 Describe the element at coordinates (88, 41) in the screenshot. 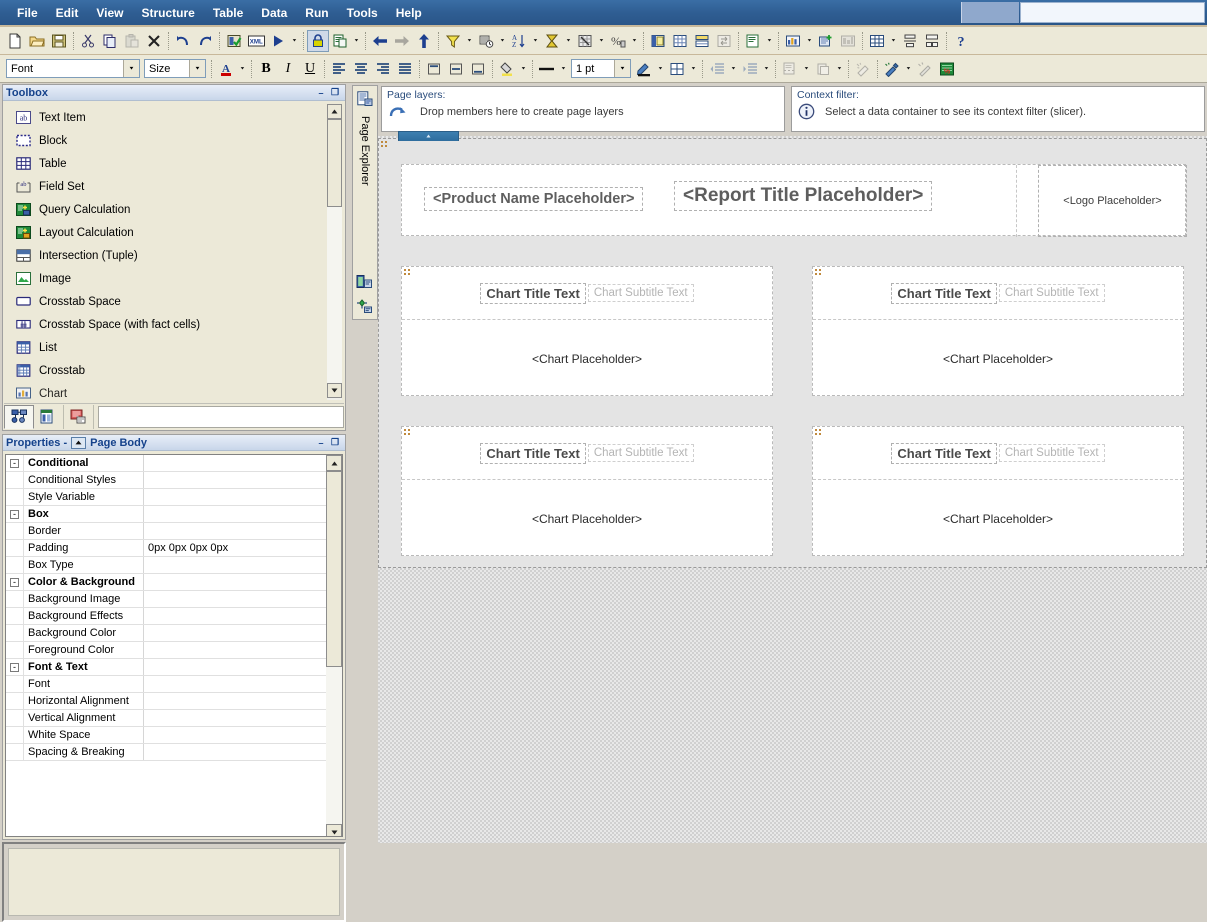

I see `cut-icon` at that location.